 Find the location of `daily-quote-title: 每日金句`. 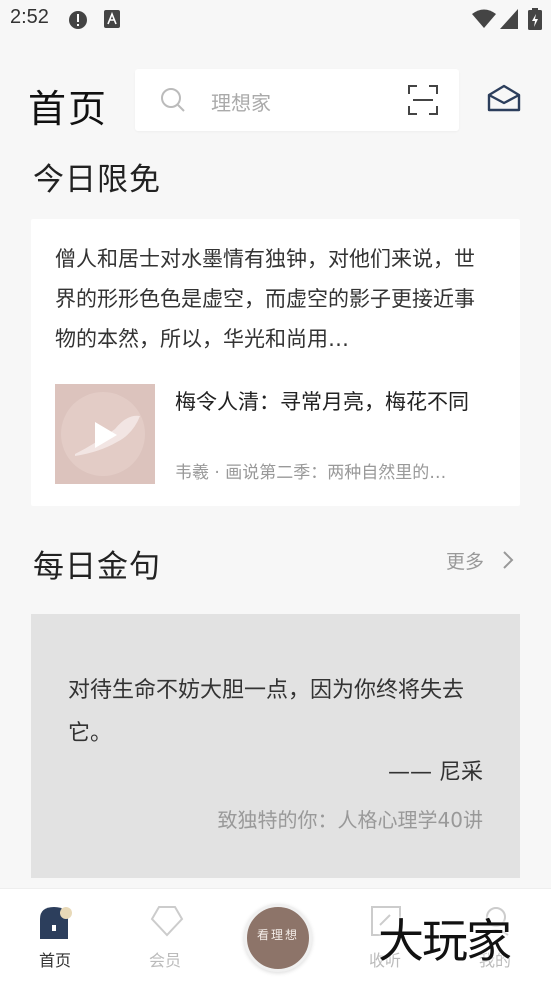

daily-quote-title: 每日金句 is located at coordinates (97, 567).